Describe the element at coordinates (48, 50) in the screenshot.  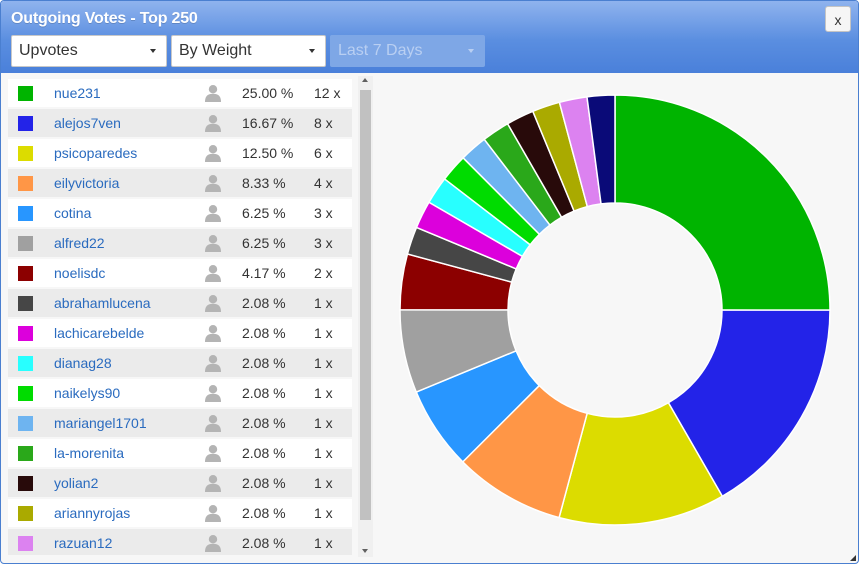
I see `vote-type-value: Upvotes` at that location.